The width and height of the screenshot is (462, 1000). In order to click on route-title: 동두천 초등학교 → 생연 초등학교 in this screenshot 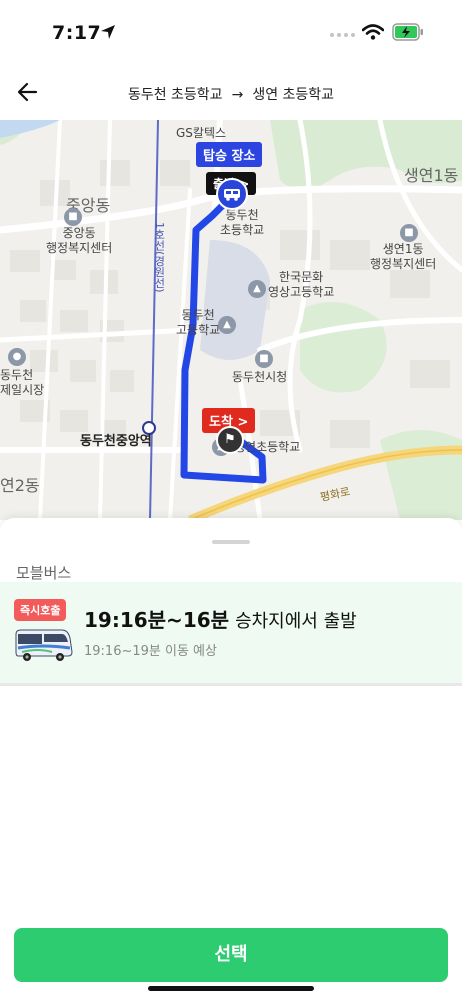, I will do `click(231, 94)`.